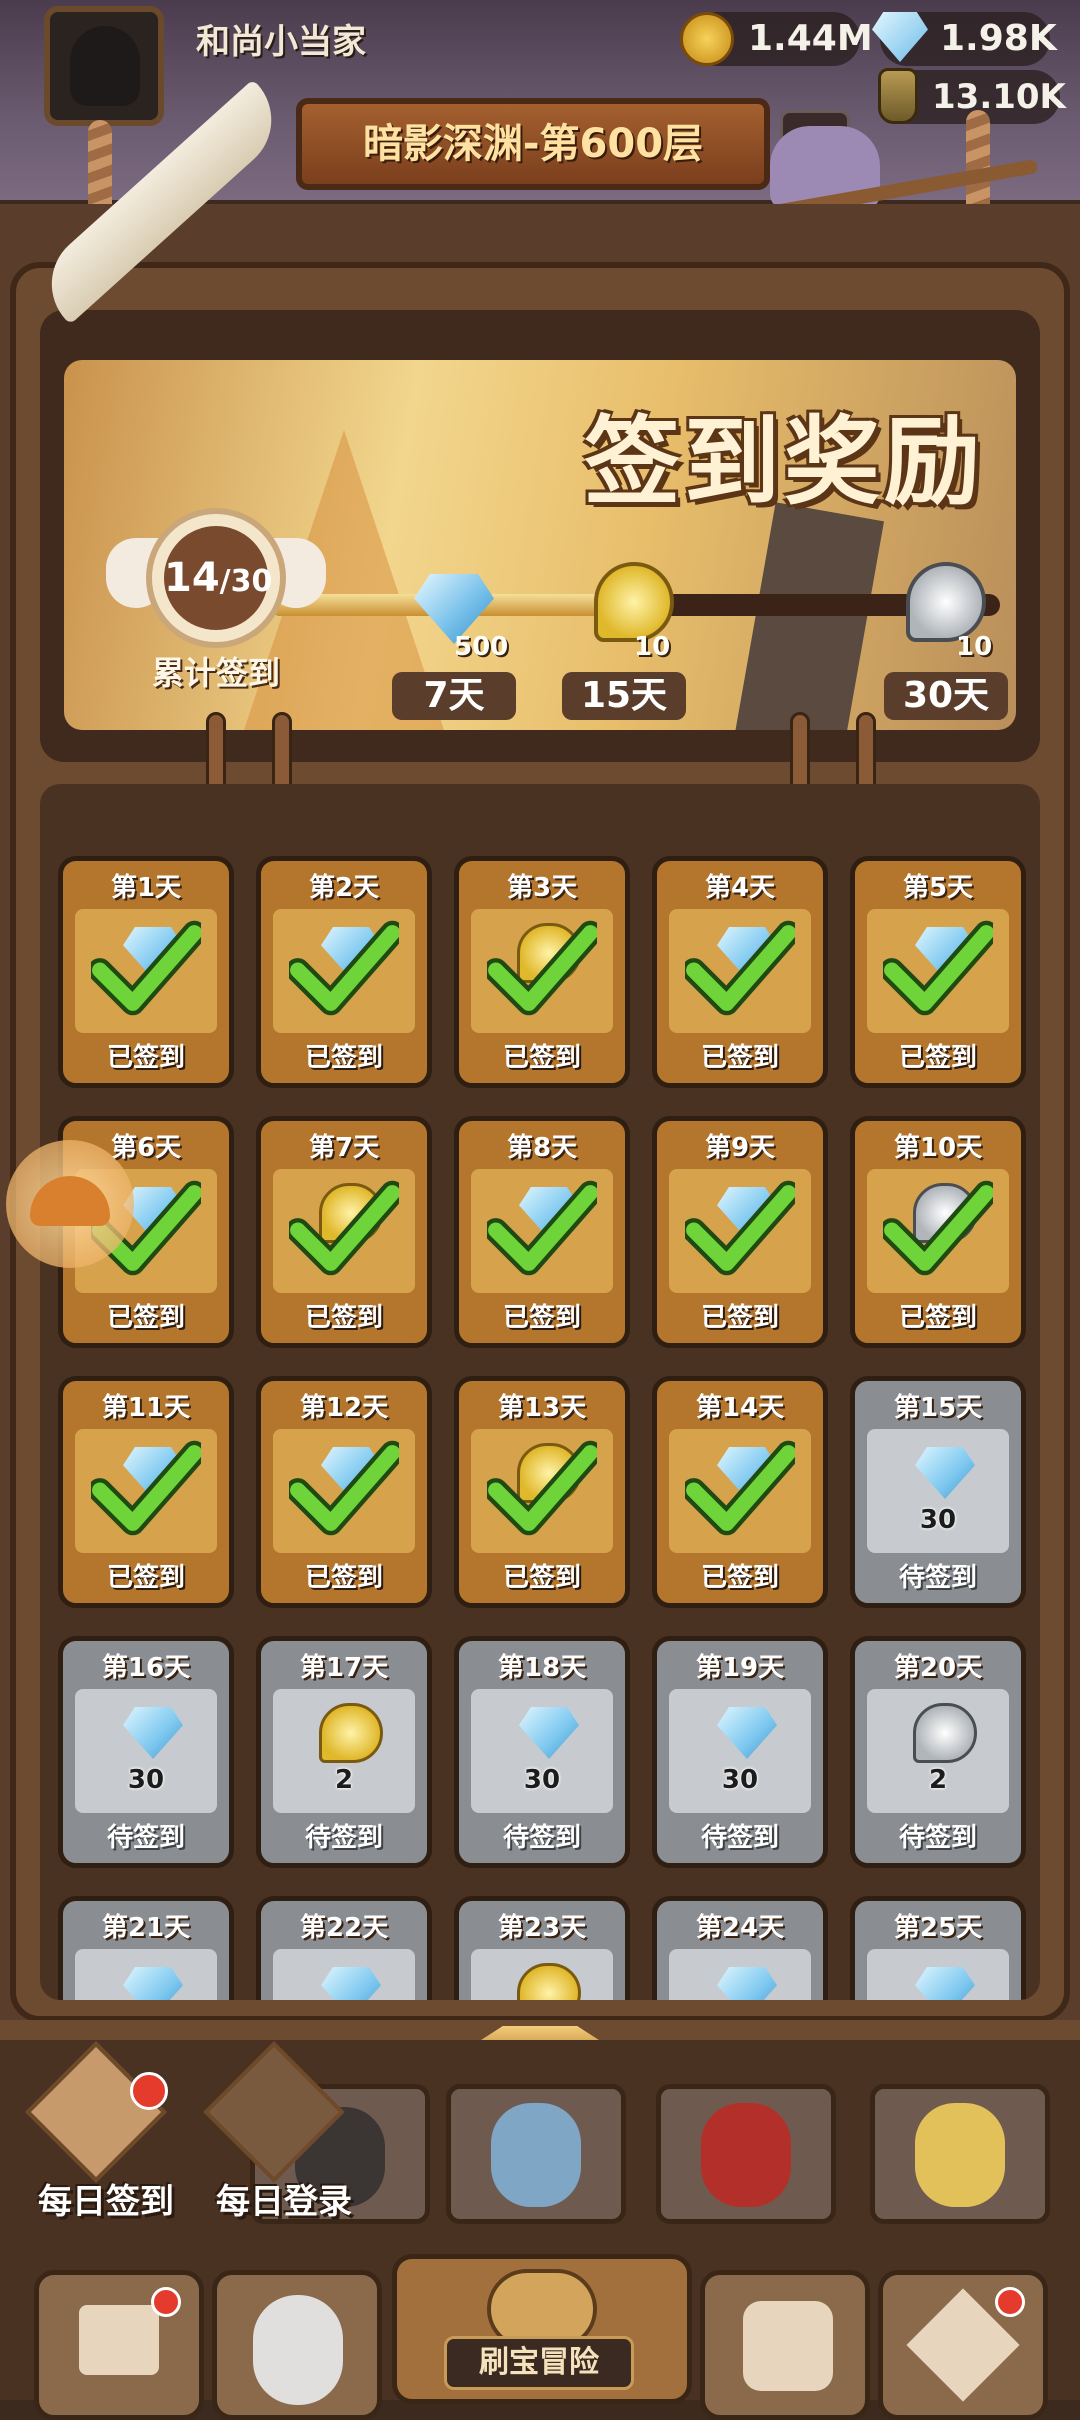 The width and height of the screenshot is (1080, 2420). I want to click on day-reward-card: 第4天已签到, so click(740, 972).